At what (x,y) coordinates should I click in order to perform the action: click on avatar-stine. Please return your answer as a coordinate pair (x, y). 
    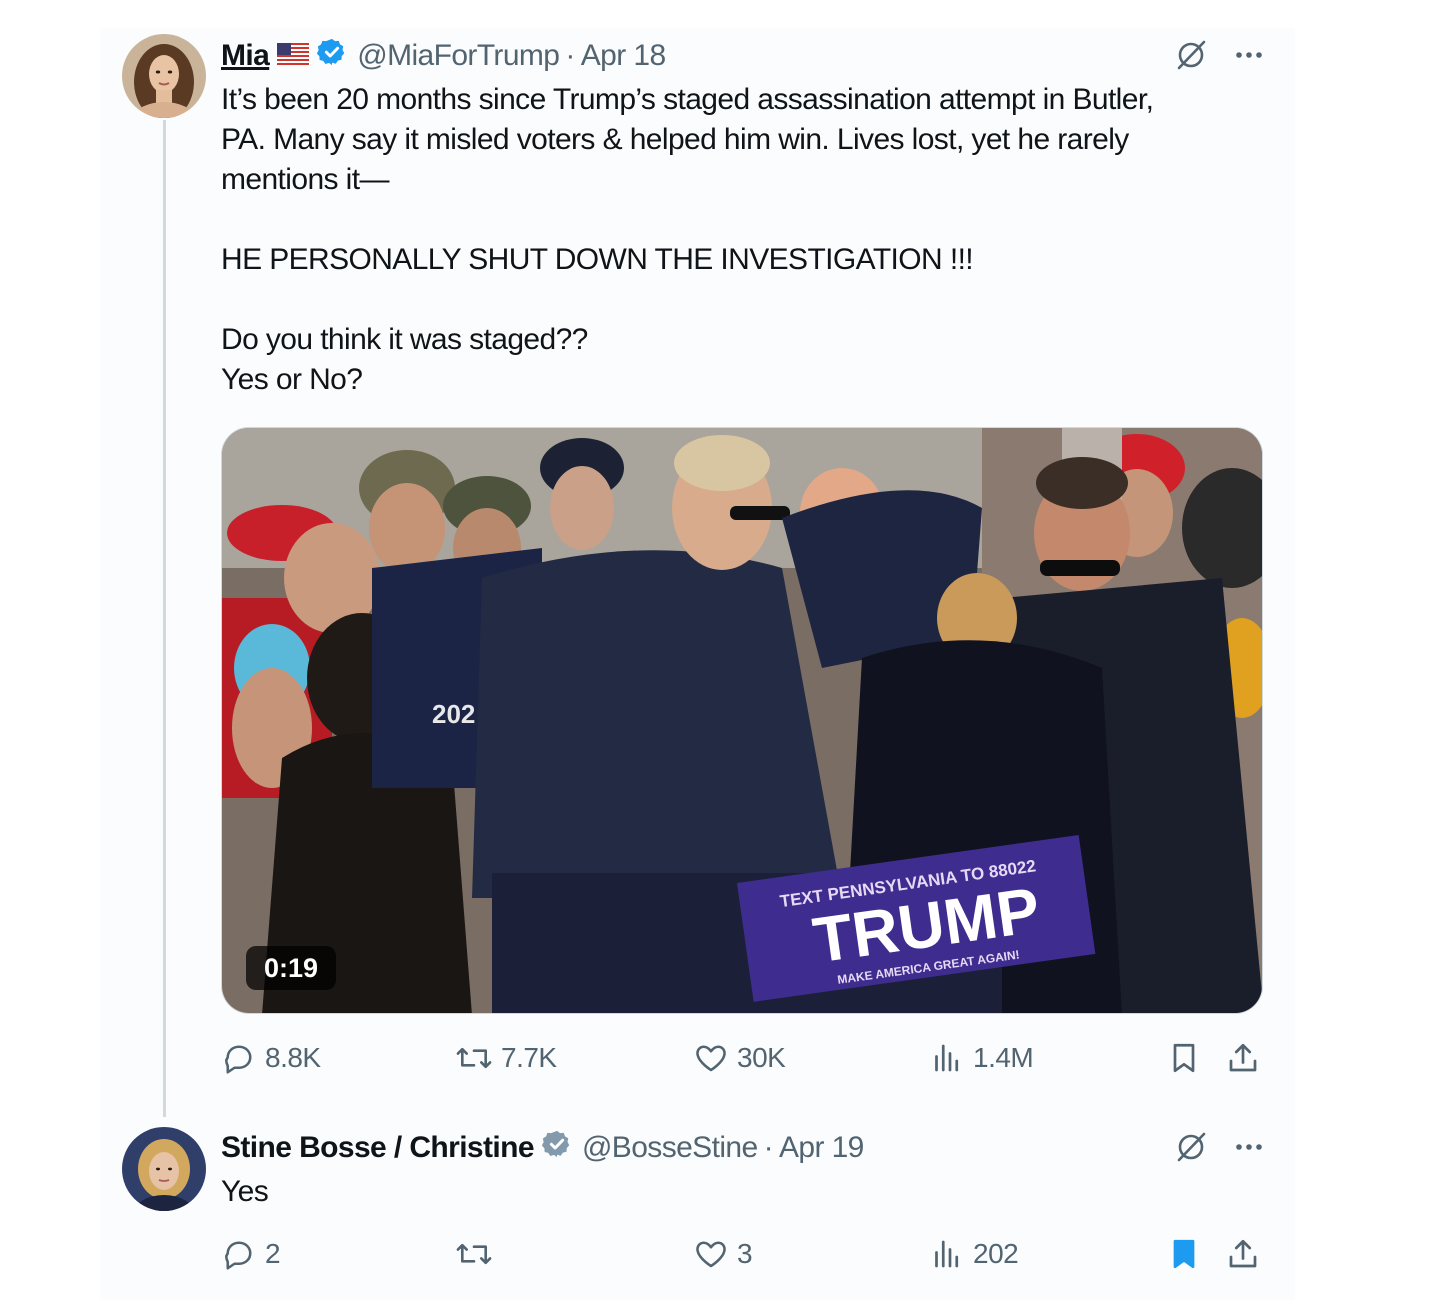
    Looking at the image, I should click on (164, 1169).